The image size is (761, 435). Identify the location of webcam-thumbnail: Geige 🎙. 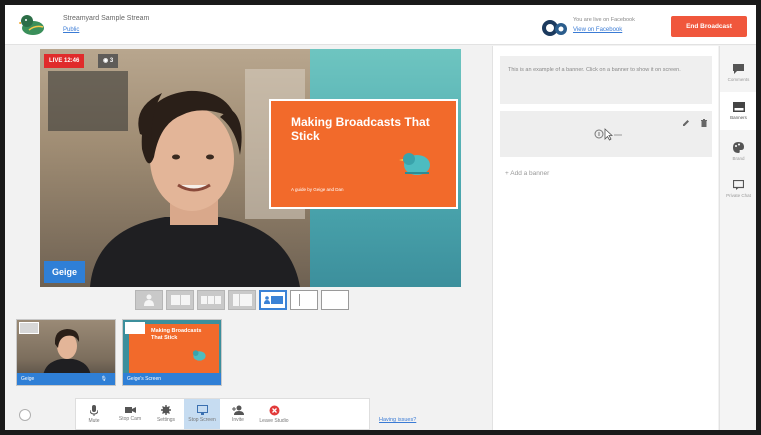
(66, 352).